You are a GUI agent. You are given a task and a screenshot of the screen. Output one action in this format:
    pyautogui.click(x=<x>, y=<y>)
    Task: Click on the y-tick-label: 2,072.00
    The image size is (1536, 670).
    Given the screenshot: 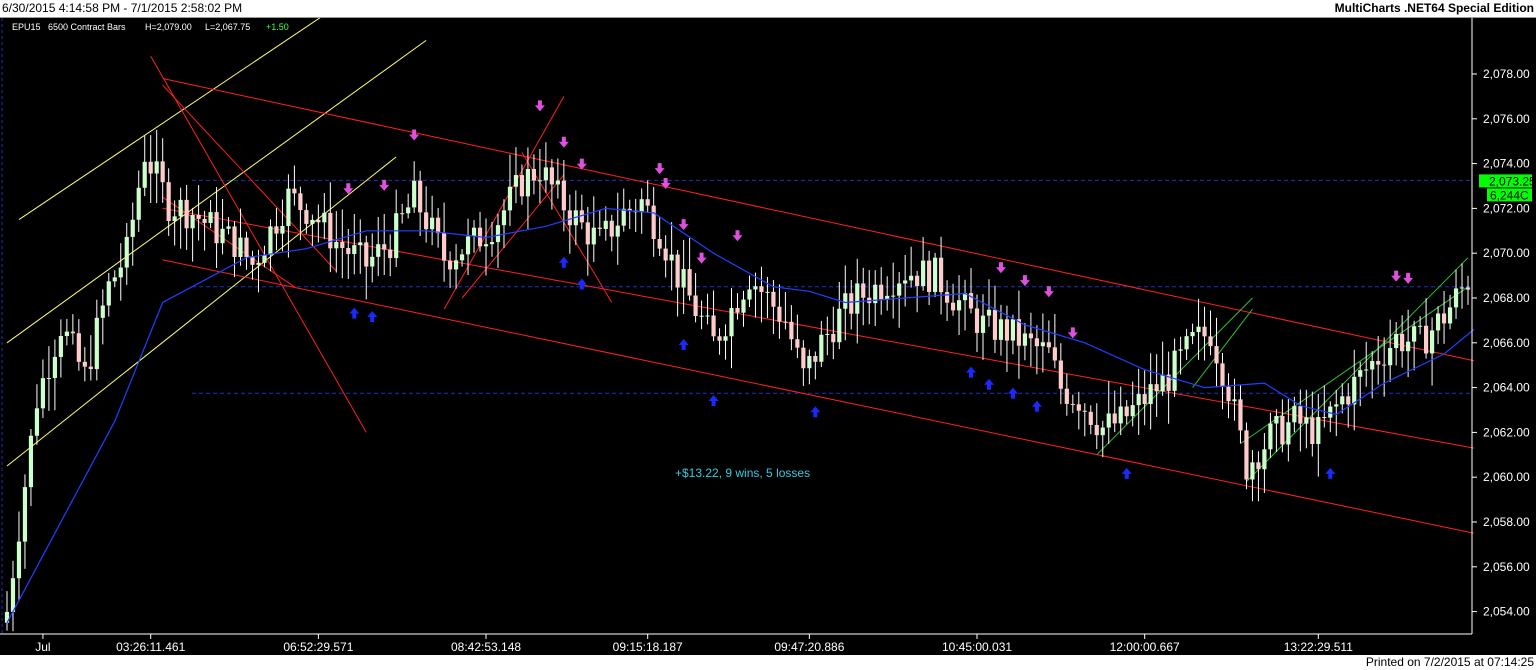 What is the action you would take?
    pyautogui.click(x=1506, y=208)
    